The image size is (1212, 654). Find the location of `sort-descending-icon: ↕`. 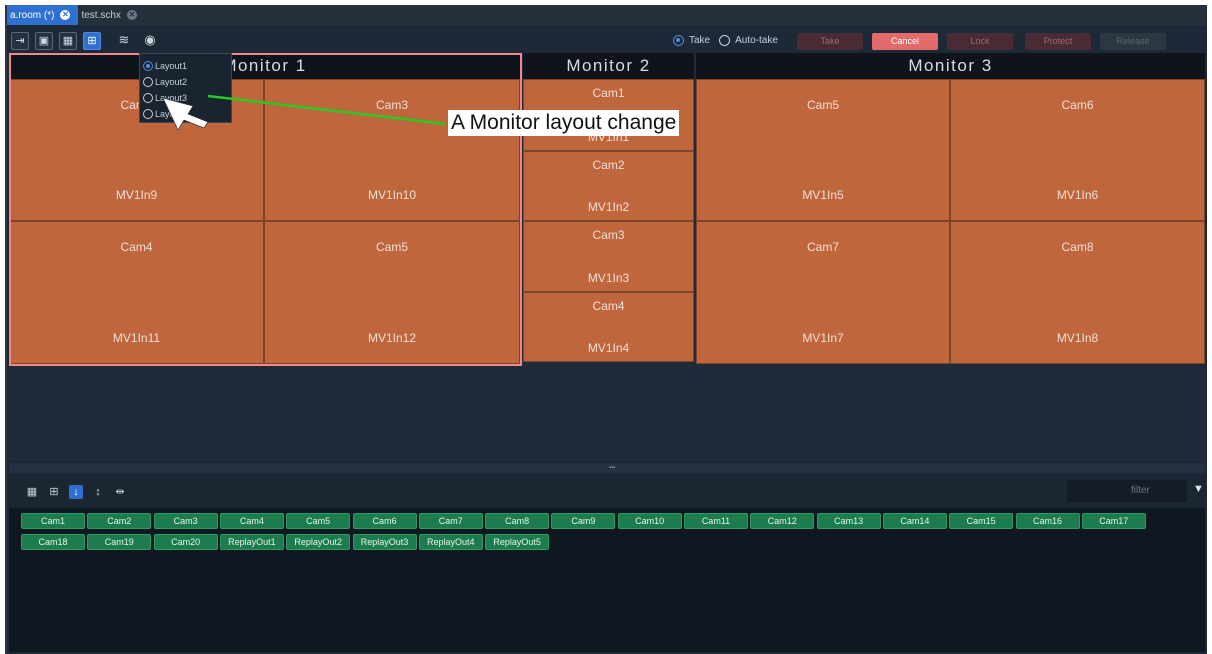

sort-descending-icon: ↕ is located at coordinates (98, 492).